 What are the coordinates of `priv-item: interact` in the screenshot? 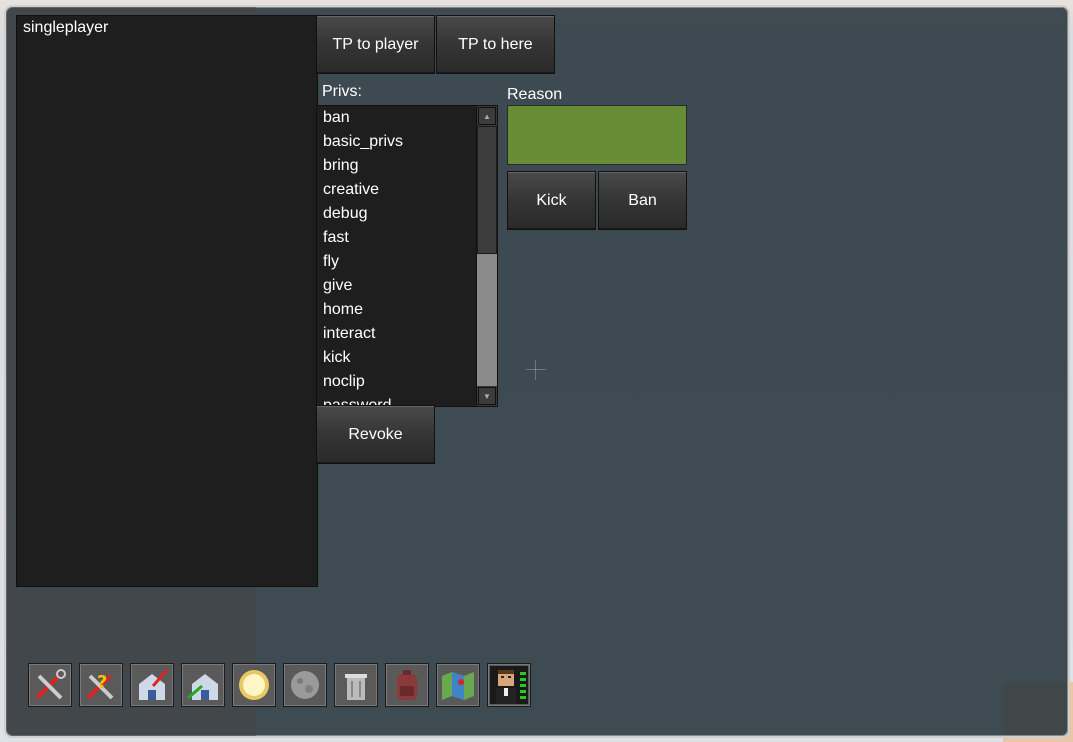 It's located at (407, 334).